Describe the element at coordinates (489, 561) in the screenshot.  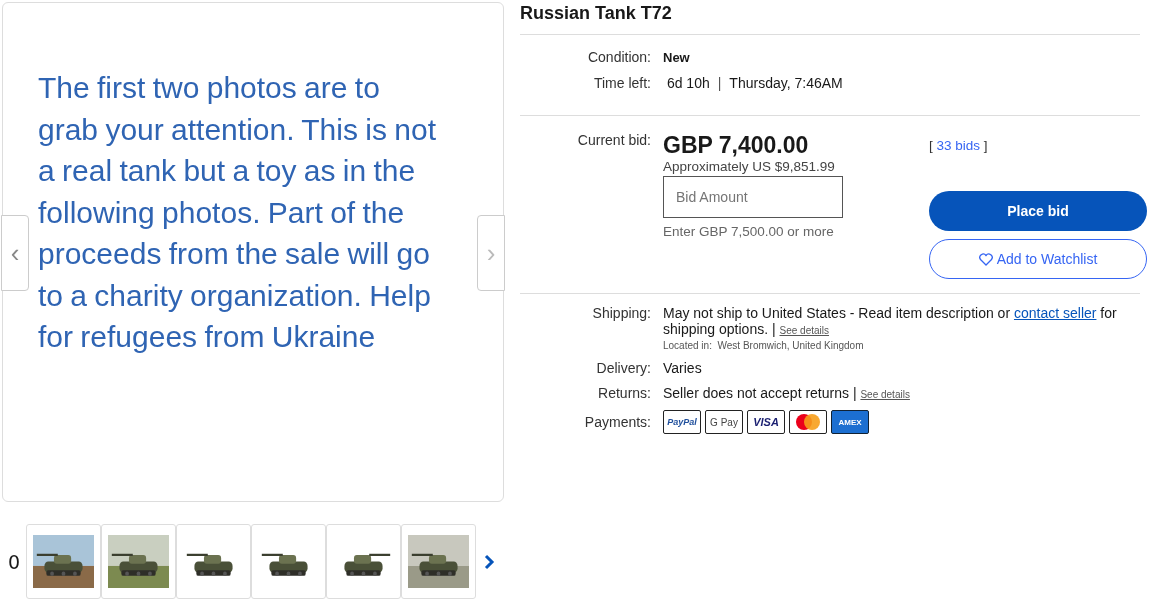
I see `chevron-right-icon` at that location.